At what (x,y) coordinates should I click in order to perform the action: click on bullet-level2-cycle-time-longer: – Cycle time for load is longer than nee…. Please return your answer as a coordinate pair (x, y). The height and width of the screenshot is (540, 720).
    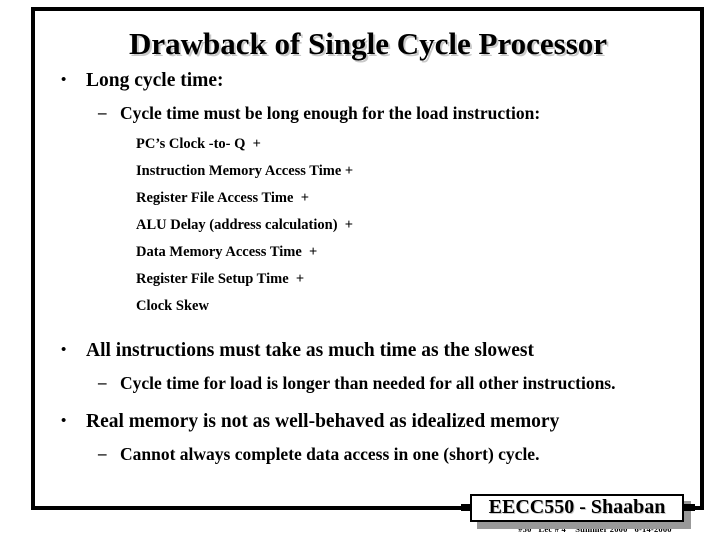
    Looking at the image, I should click on (368, 383).